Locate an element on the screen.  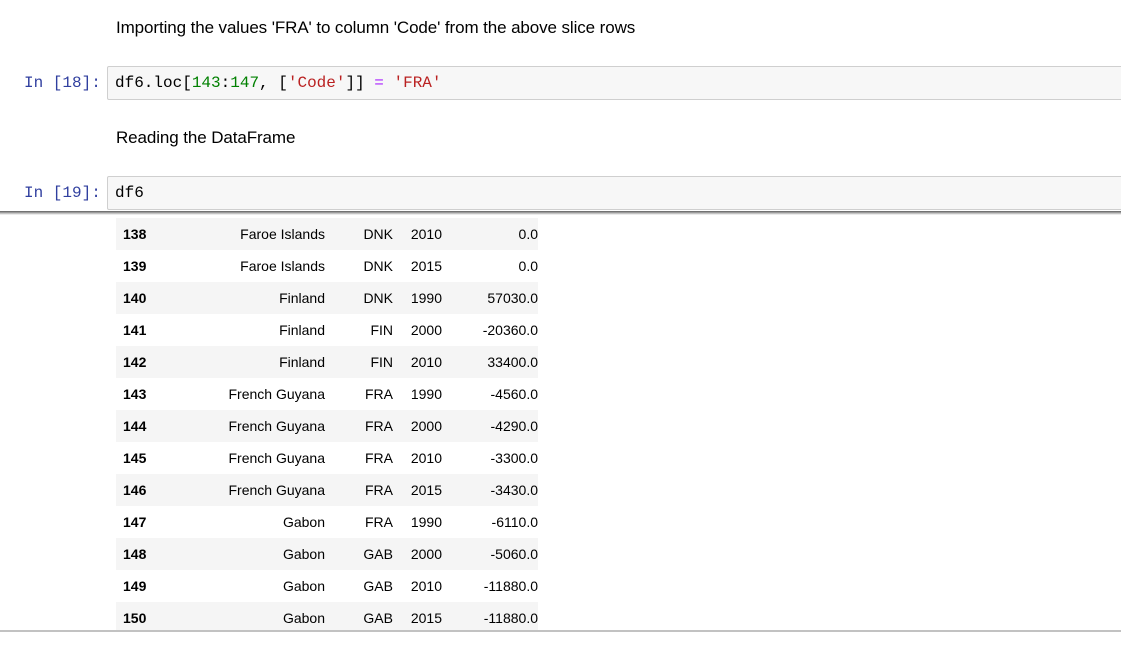
row-index: 145 is located at coordinates (135, 458).